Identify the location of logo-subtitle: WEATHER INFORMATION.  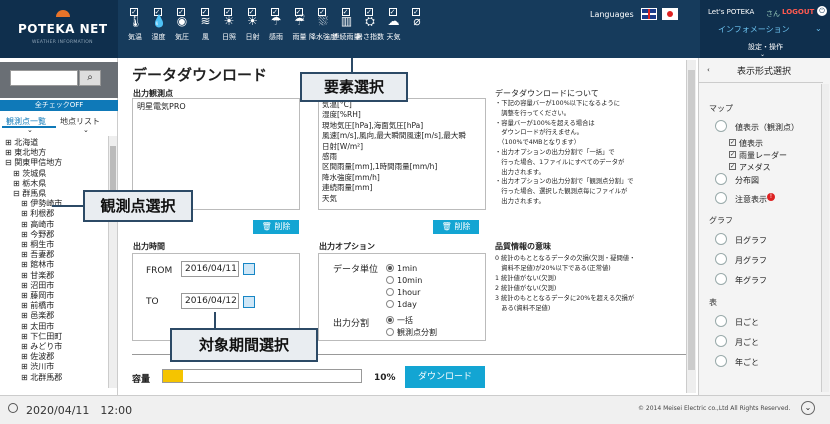
(62, 42).